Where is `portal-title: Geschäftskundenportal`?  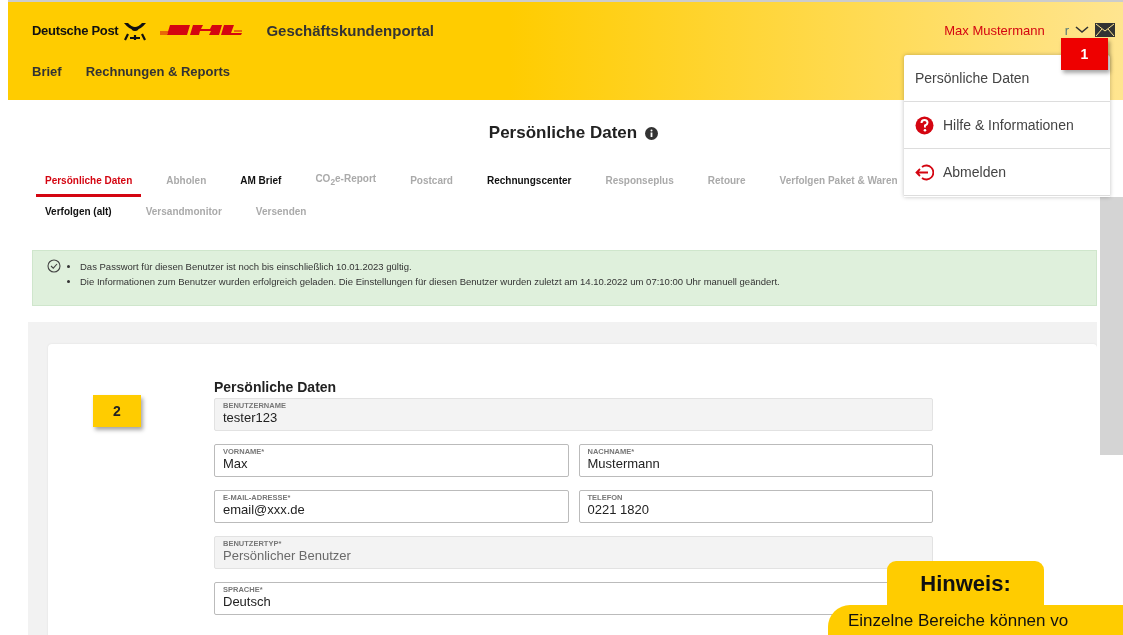 portal-title: Geschäftskundenportal is located at coordinates (350, 30).